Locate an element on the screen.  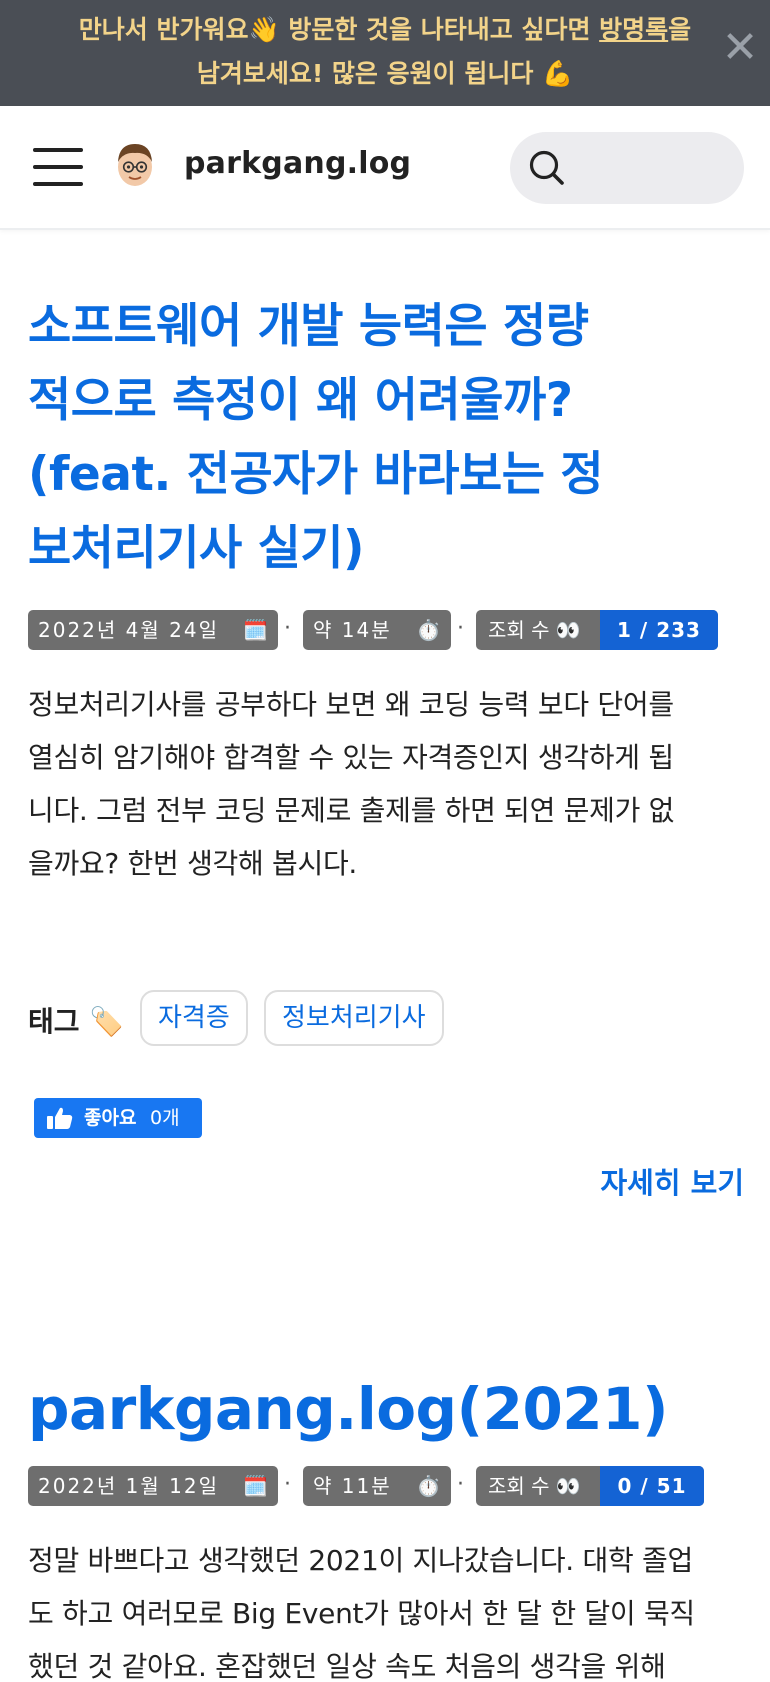
post-title-line: 보처리기사 실기) is located at coordinates (196, 548).